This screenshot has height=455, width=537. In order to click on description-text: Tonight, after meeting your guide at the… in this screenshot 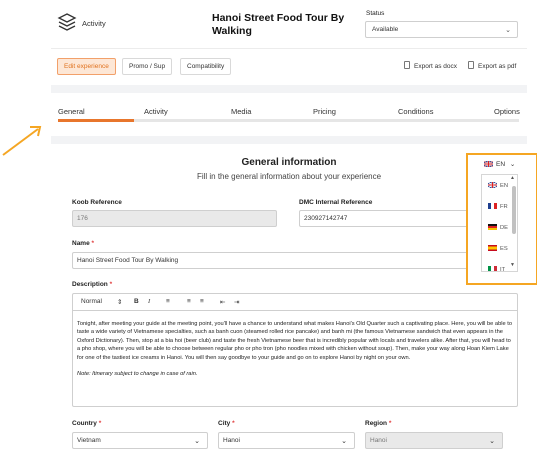, I will do `click(294, 341)`.